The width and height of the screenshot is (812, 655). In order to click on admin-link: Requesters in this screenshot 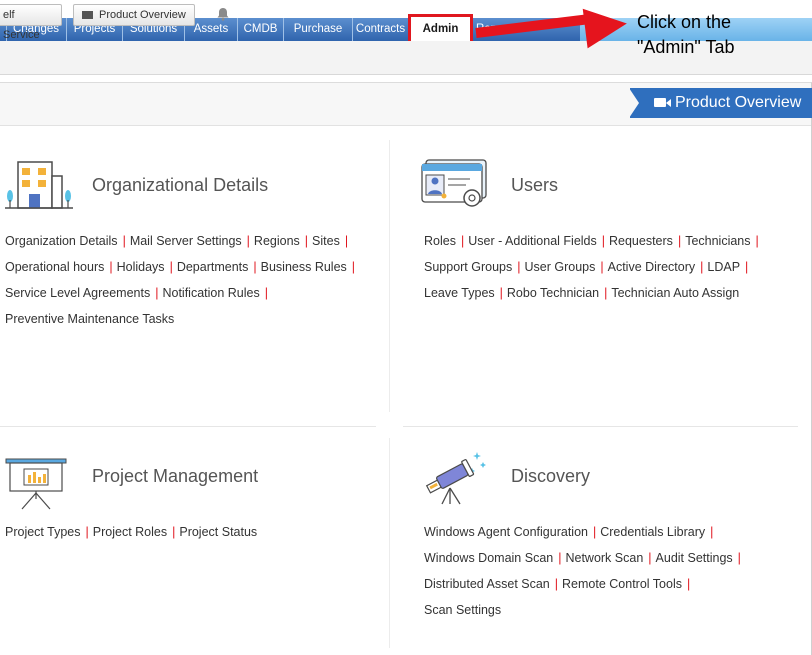, I will do `click(641, 241)`.